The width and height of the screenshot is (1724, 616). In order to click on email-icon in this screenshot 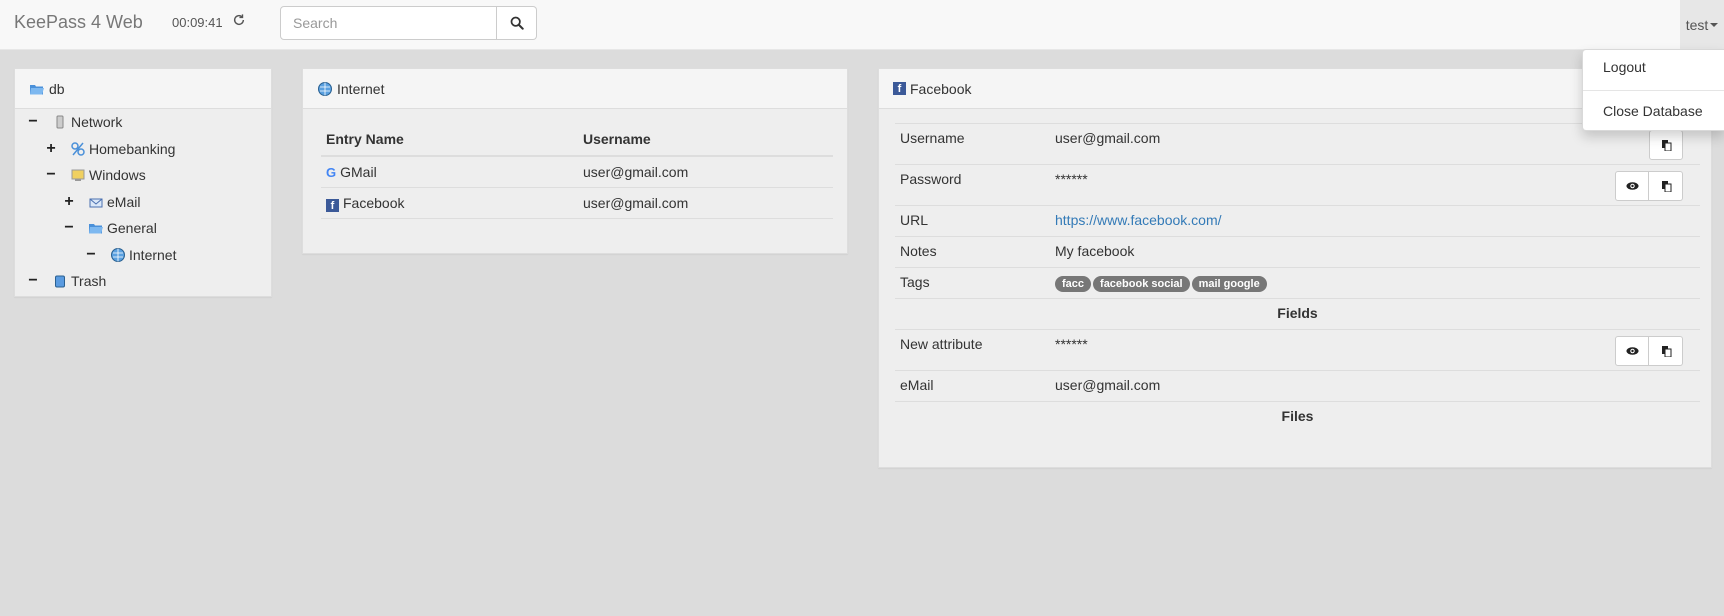, I will do `click(96, 203)`.